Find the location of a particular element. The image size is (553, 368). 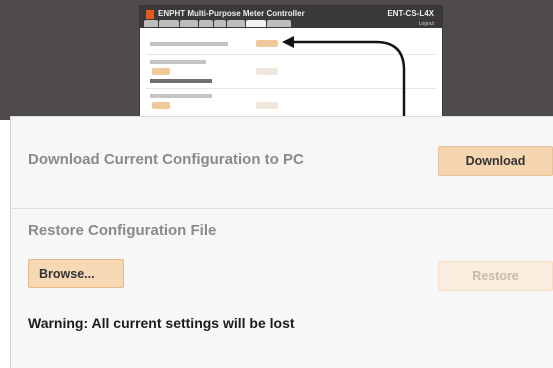

thumbnail-row-download is located at coordinates (189, 44).